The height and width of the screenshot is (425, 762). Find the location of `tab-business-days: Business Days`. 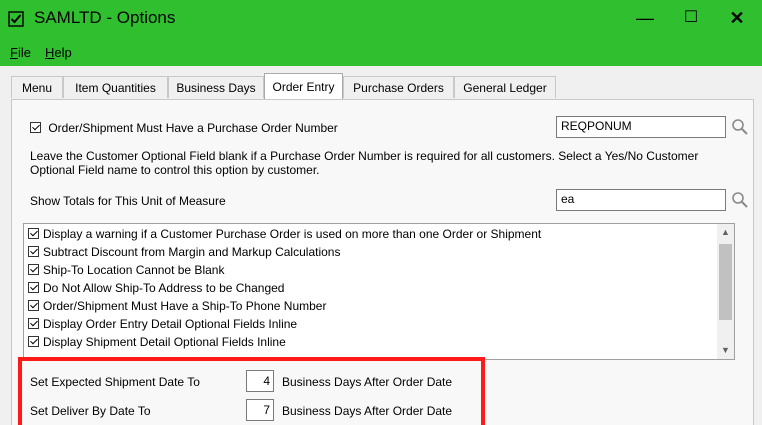

tab-business-days: Business Days is located at coordinates (216, 87).